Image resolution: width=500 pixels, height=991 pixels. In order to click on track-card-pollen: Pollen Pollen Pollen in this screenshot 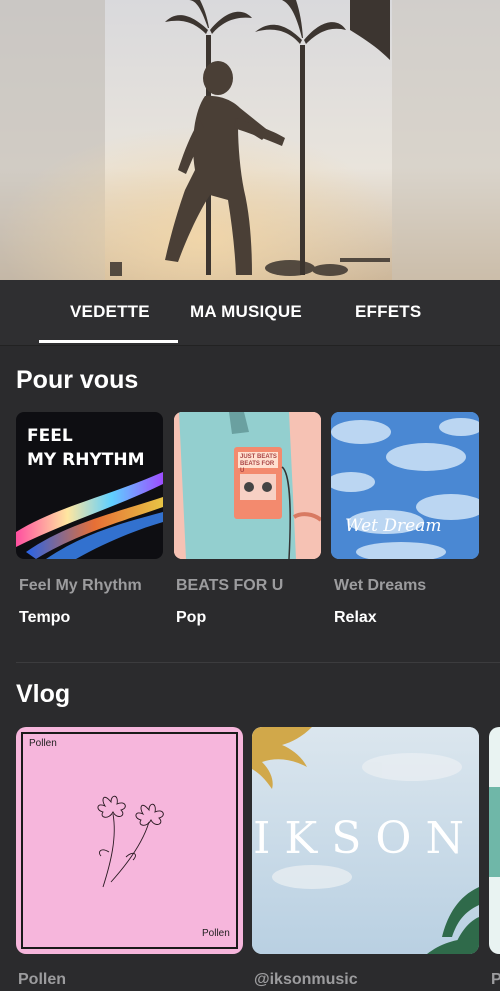, I will do `click(129, 859)`.